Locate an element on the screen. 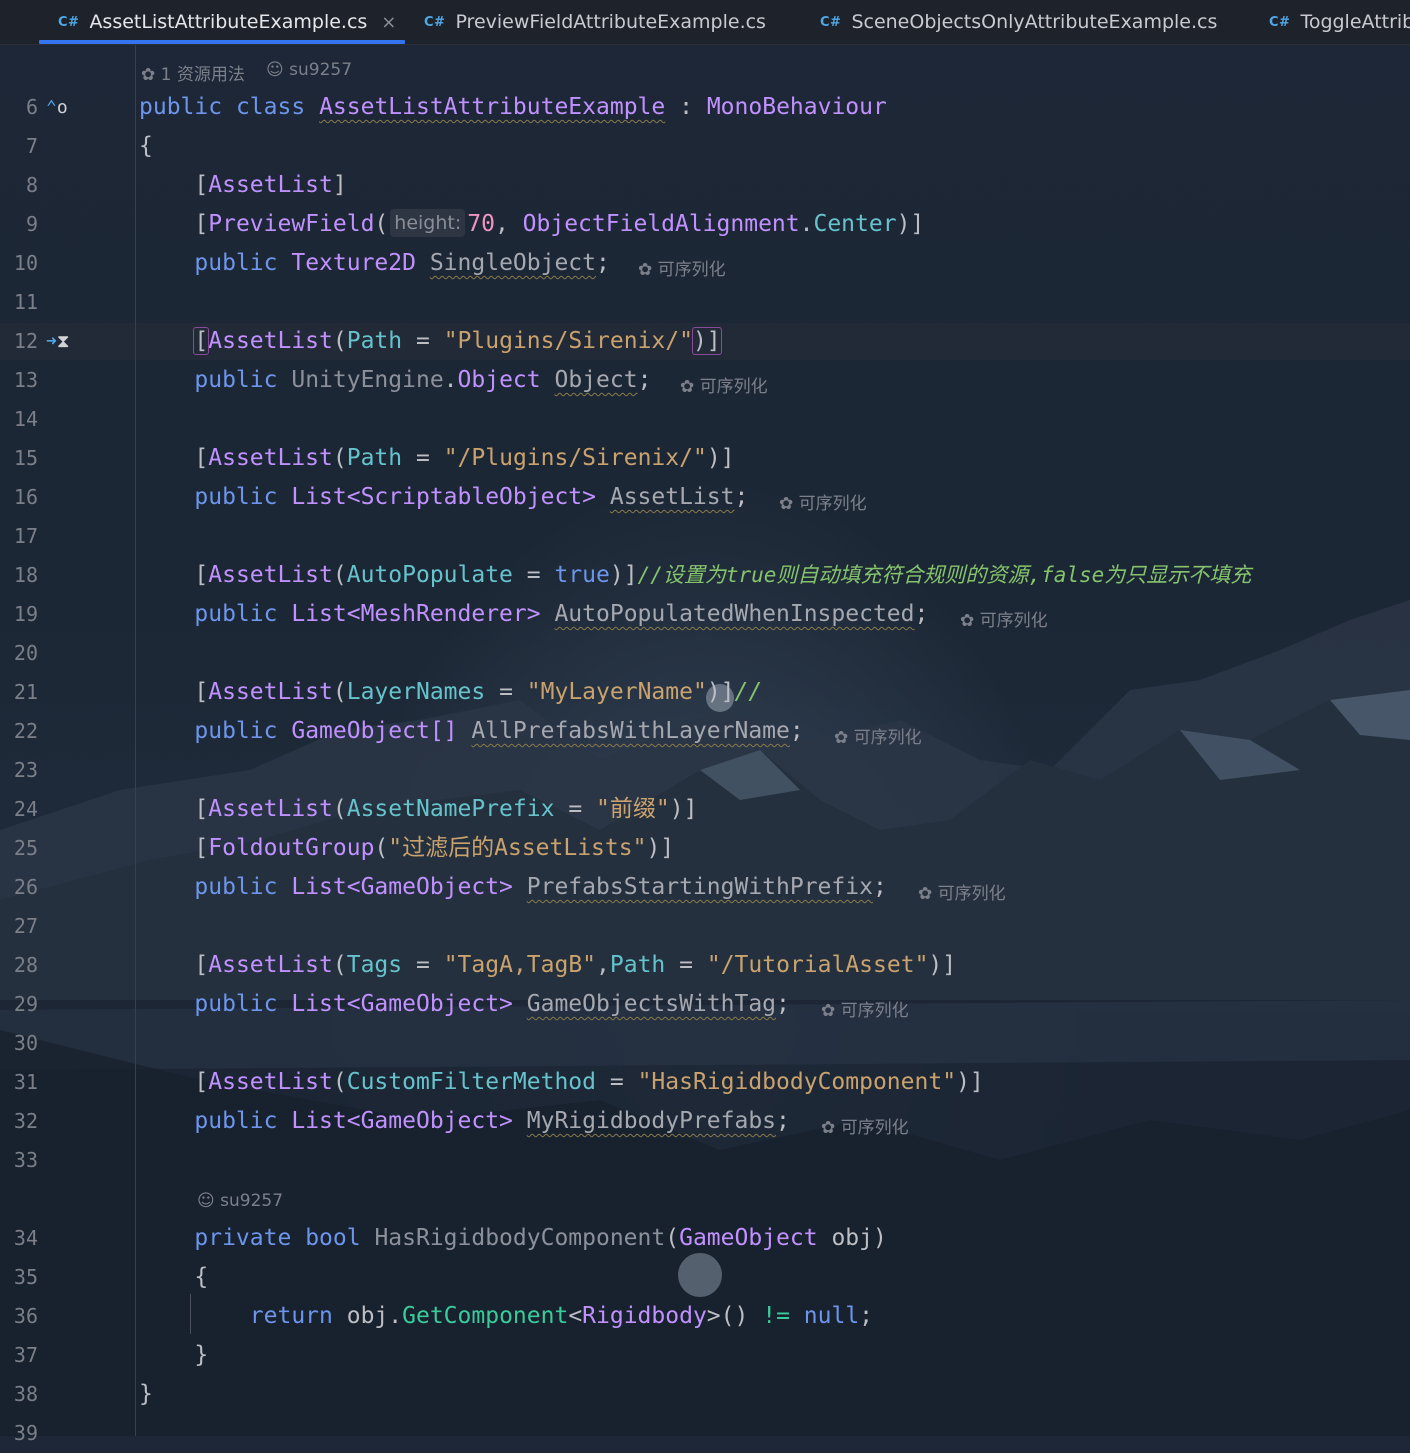  tab-label: ToggleAttrib is located at coordinates (1355, 22).